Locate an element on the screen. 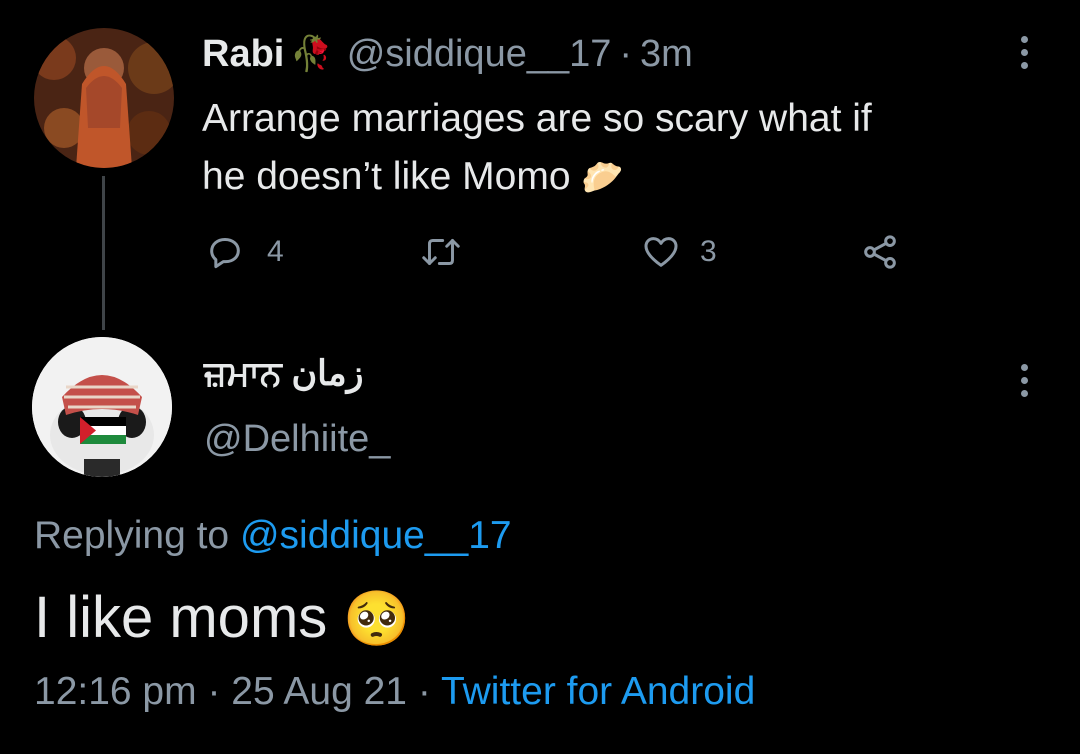  reply-text-body: I like moms is located at coordinates (181, 617).